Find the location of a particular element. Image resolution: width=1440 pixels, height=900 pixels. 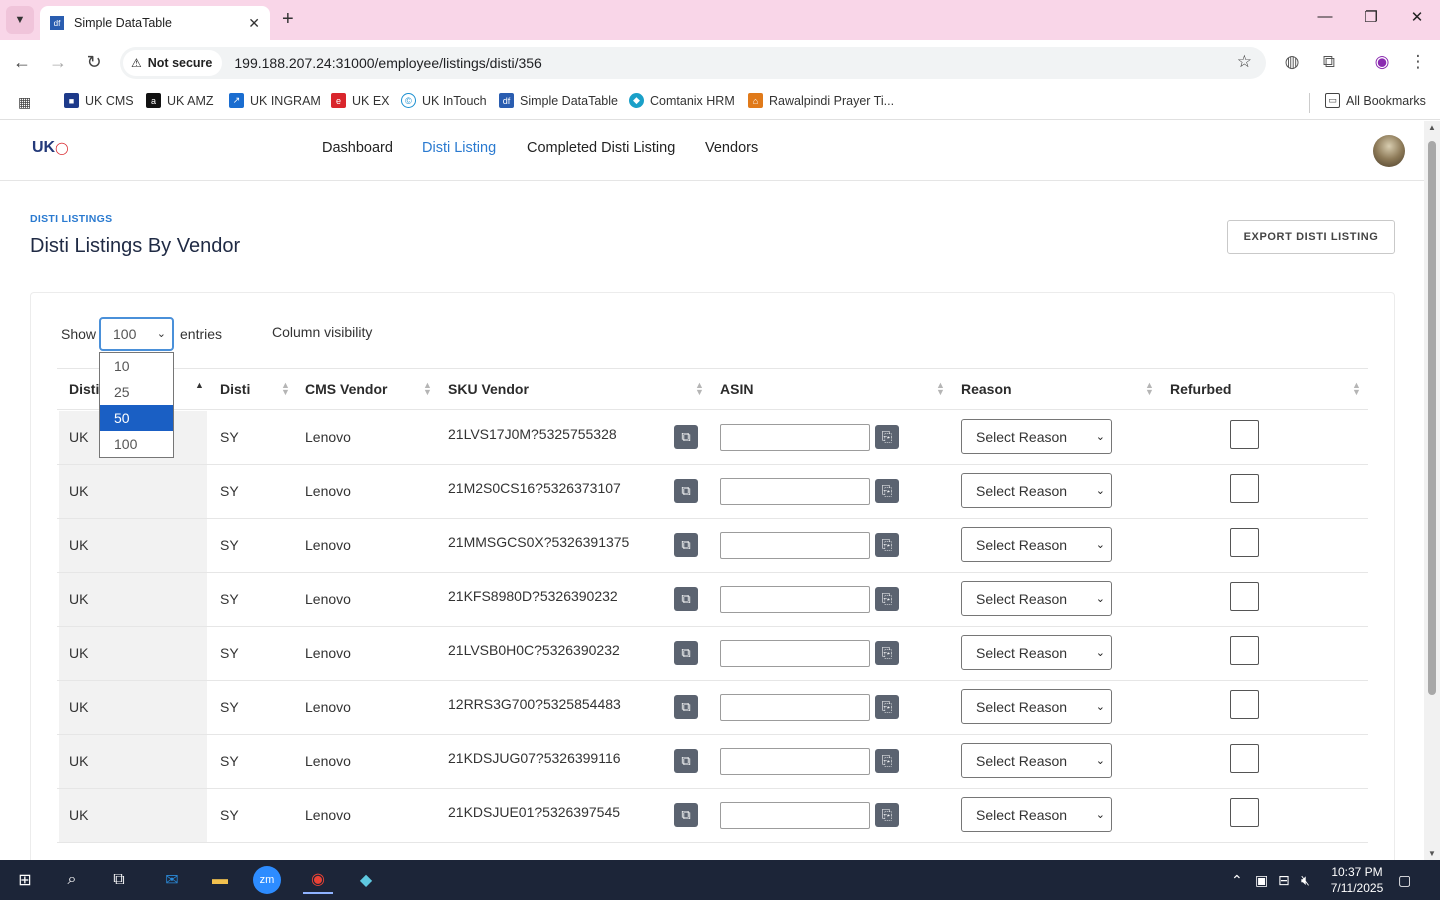

notifications-icon: ▢ is located at coordinates (1404, 880).